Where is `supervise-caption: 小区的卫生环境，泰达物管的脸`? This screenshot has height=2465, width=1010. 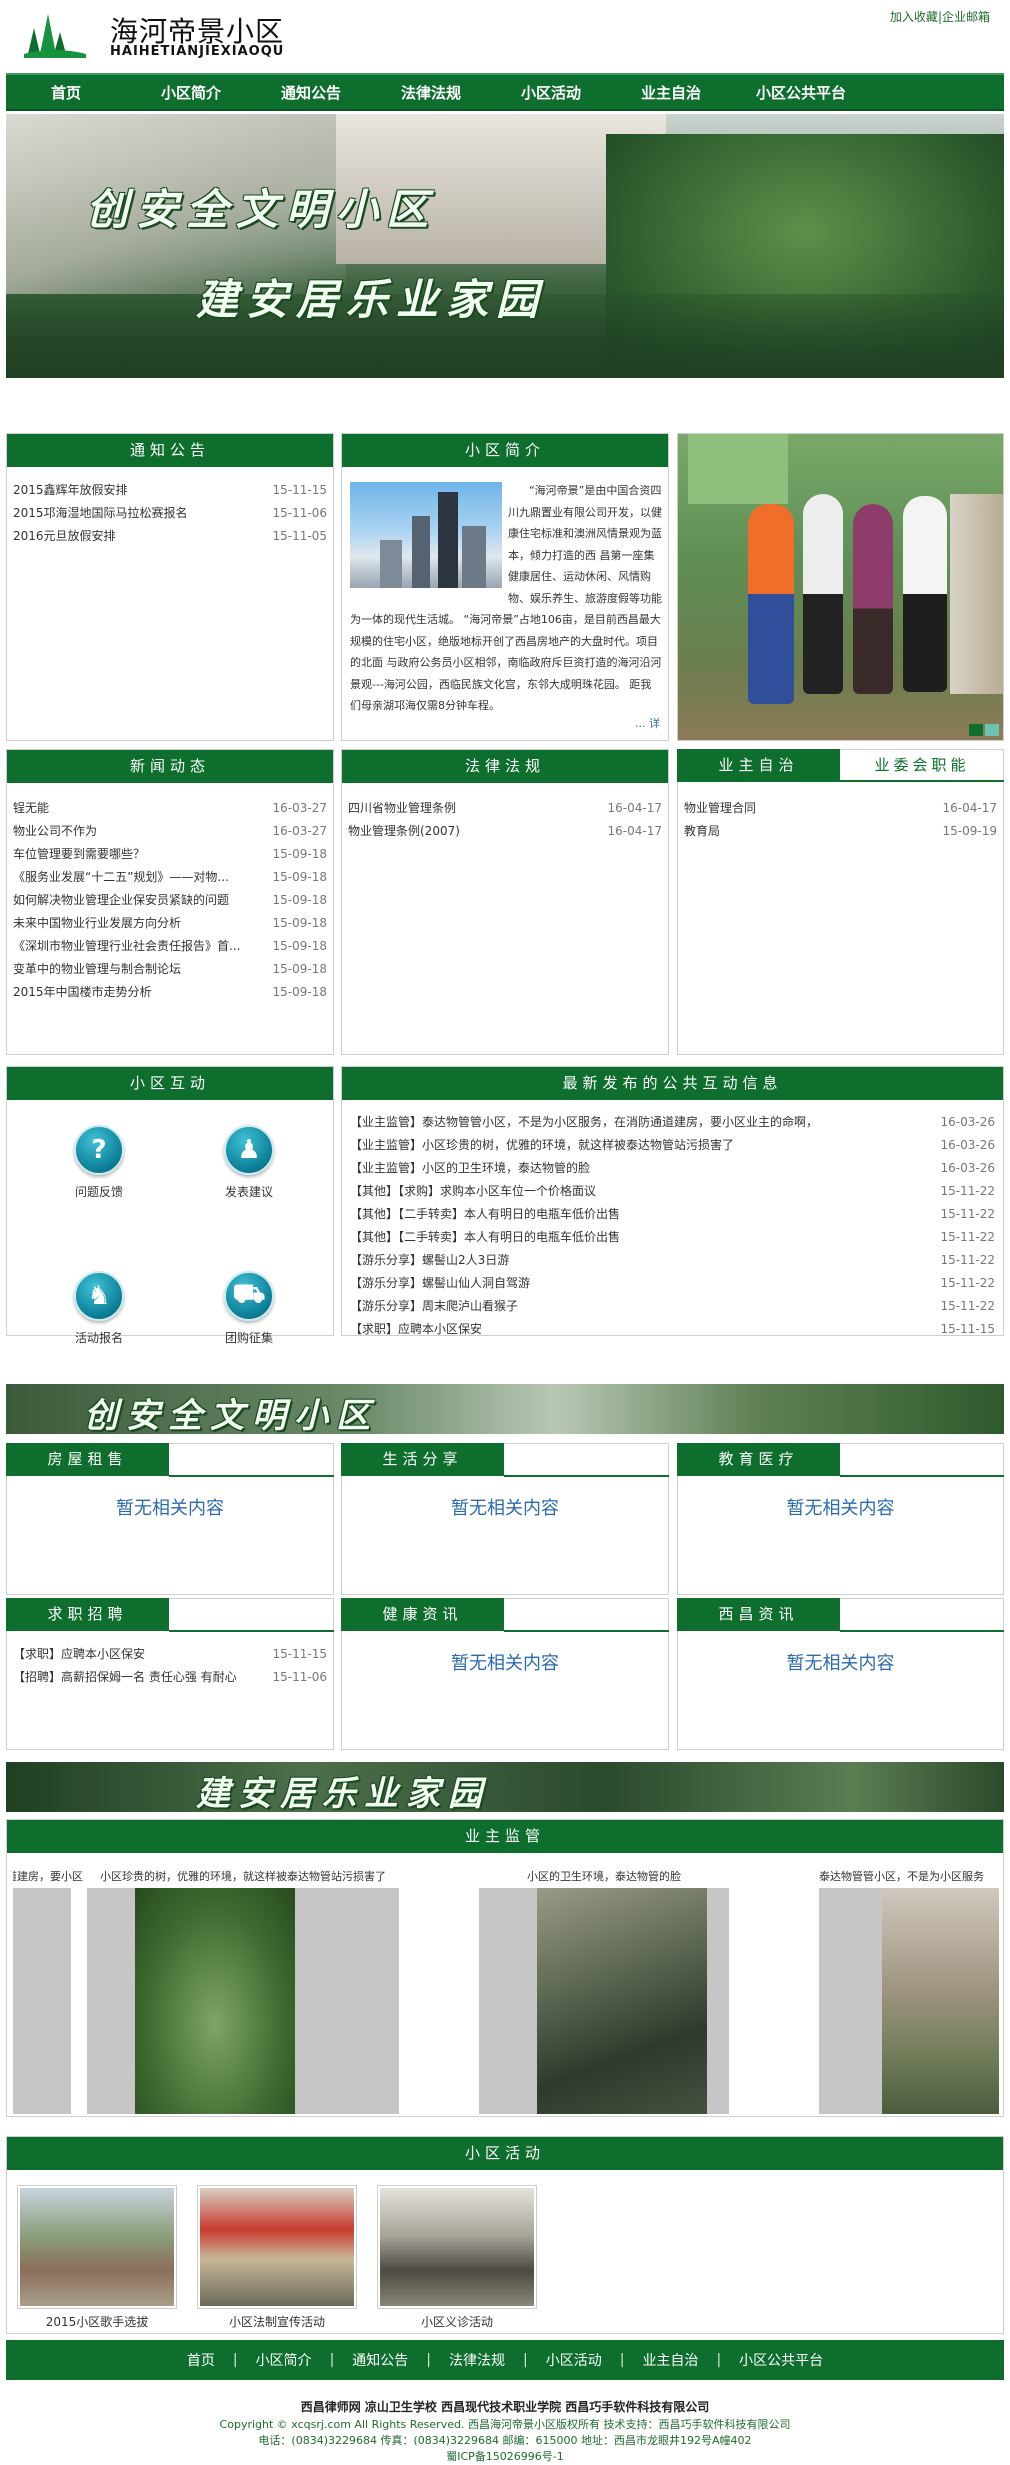 supervise-caption: 小区的卫生环境，泰达物管的脸 is located at coordinates (604, 1876).